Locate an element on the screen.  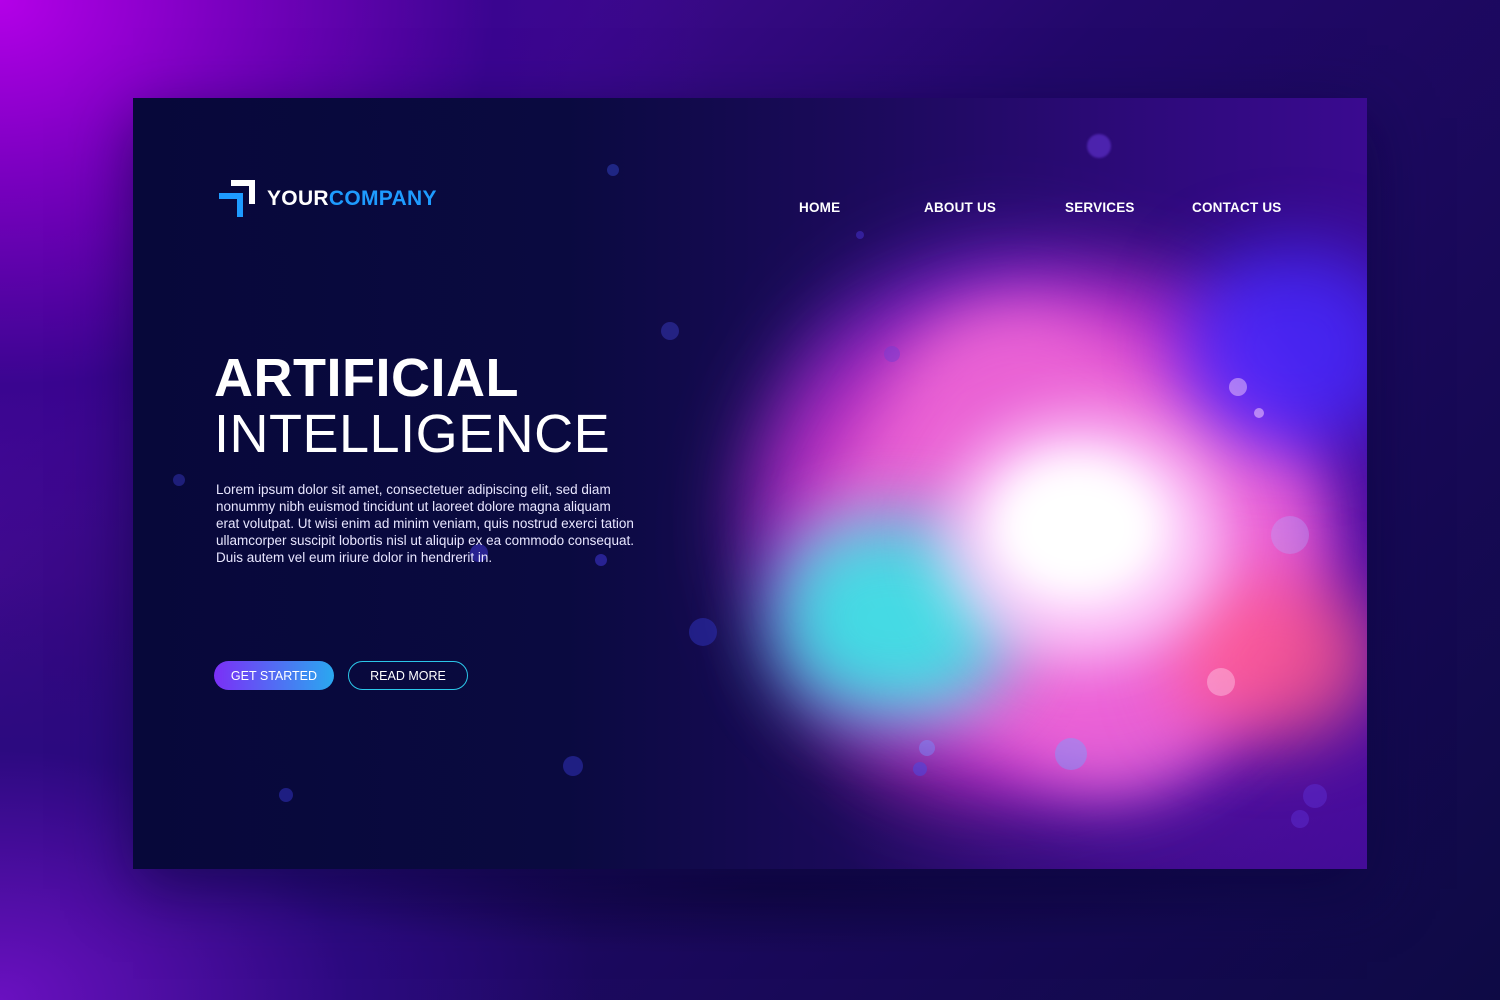
nav-services: SERVICES is located at coordinates (1100, 207).